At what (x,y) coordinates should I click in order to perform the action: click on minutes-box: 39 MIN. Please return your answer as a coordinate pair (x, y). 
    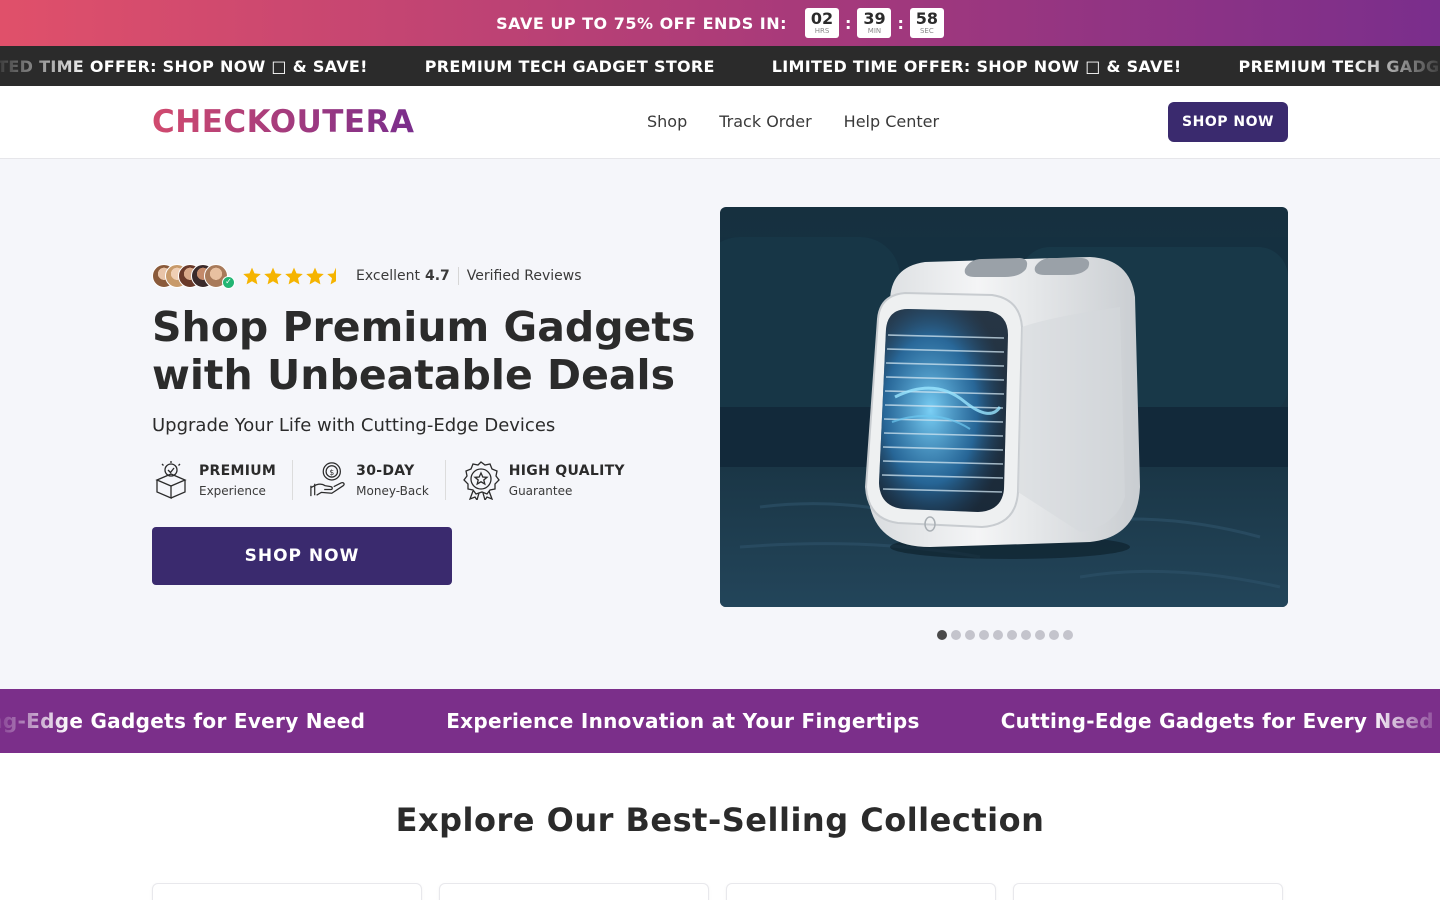
    Looking at the image, I should click on (874, 23).